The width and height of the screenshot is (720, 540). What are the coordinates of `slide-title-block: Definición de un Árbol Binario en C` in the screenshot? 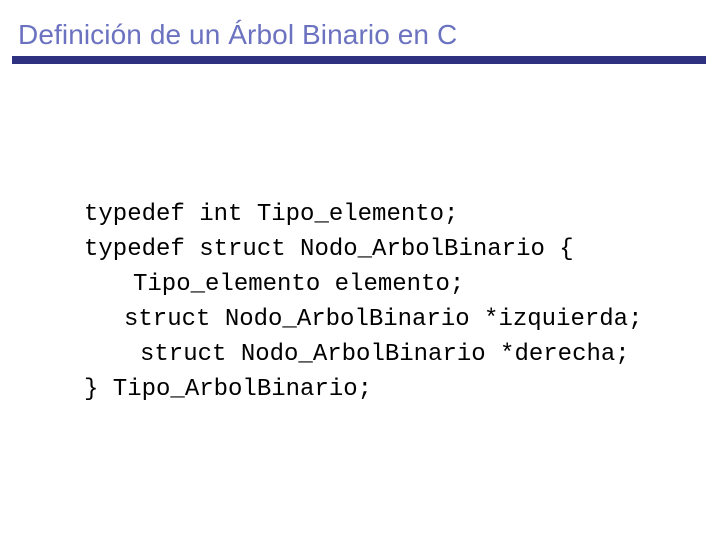 It's located at (360, 33).